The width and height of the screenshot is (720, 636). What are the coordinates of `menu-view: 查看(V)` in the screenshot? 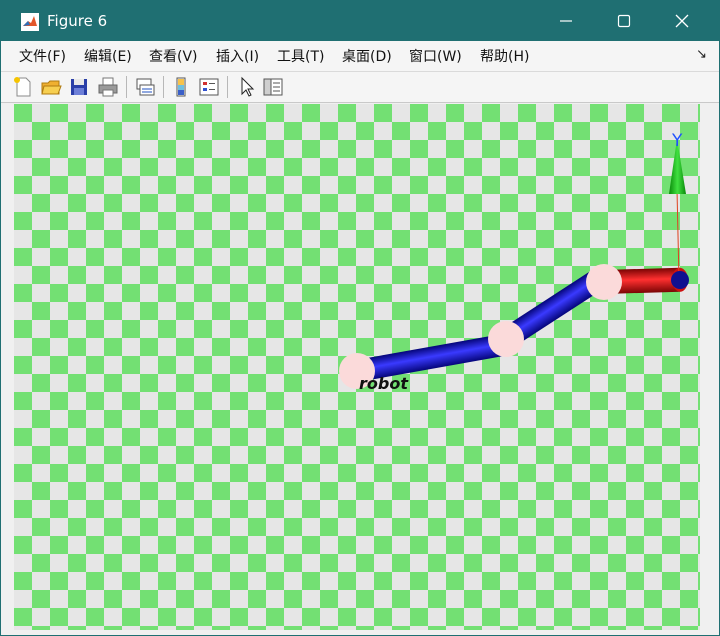 It's located at (173, 56).